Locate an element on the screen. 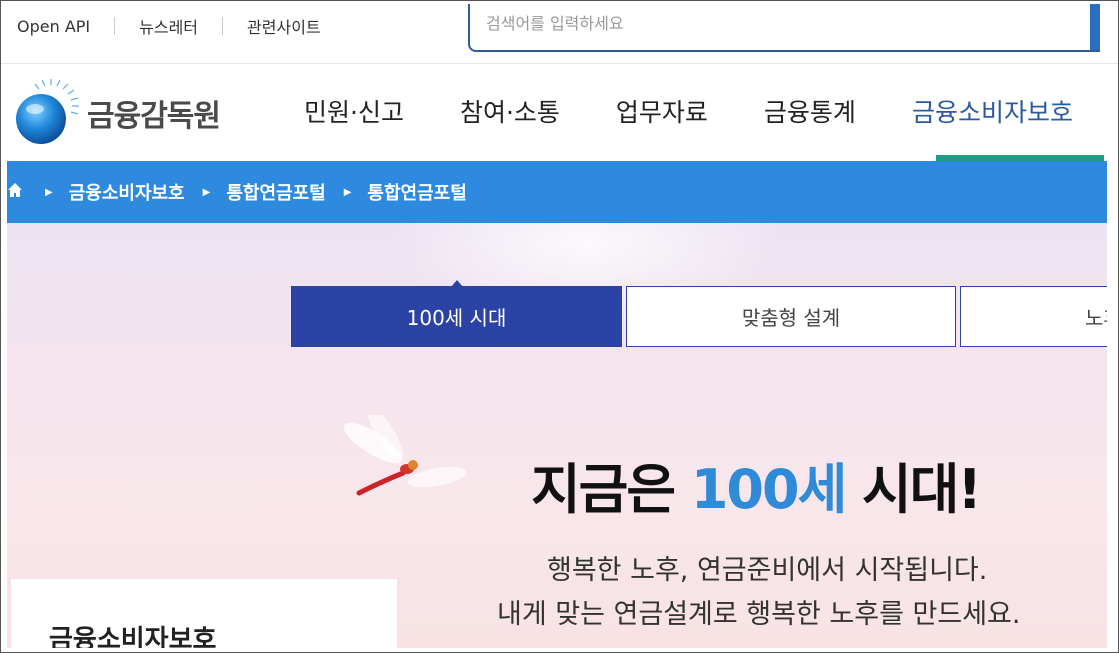 This screenshot has width=1119, height=653. search-box is located at coordinates (784, 28).